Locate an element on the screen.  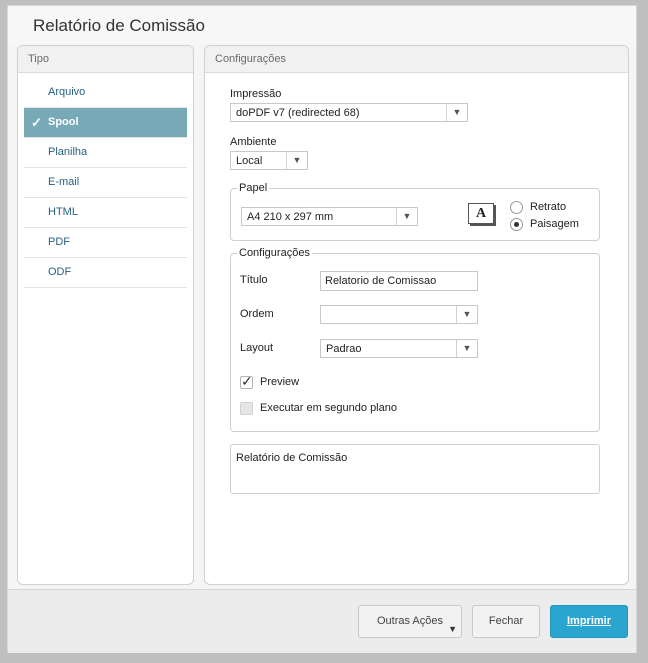
tipo-item-label: Planilha is located at coordinates (68, 152).